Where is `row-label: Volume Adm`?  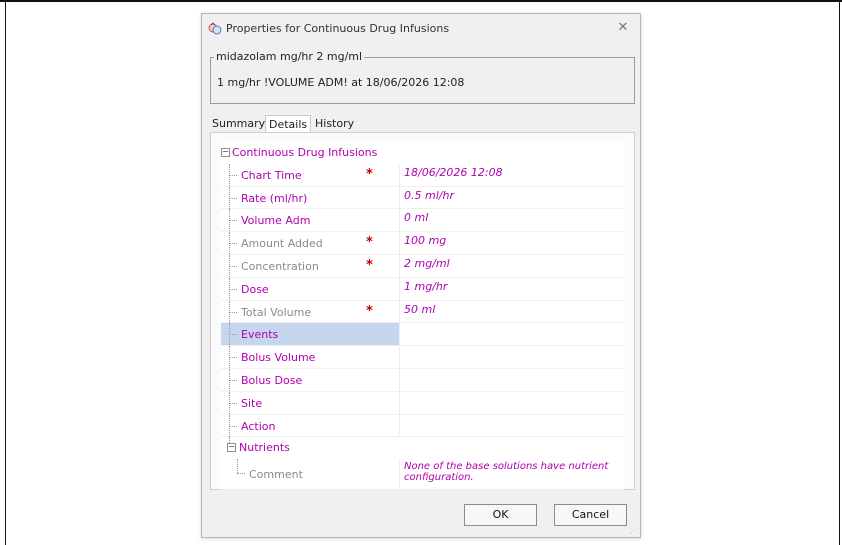 row-label: Volume Adm is located at coordinates (276, 221).